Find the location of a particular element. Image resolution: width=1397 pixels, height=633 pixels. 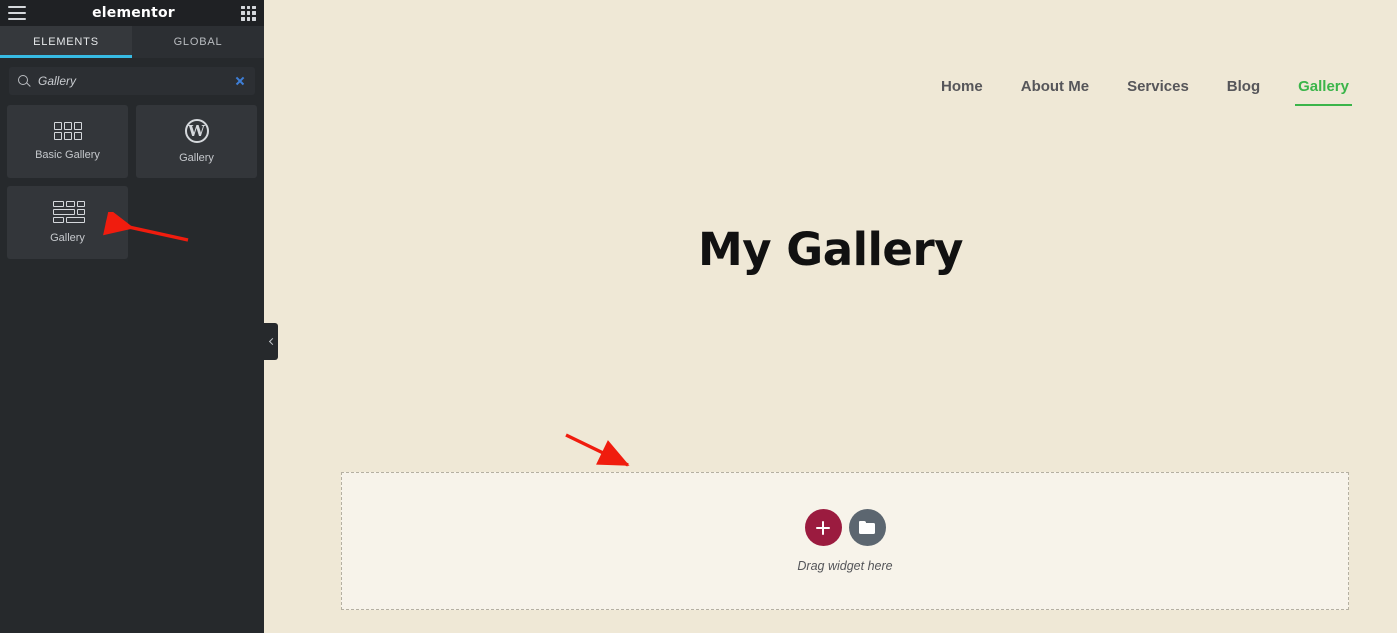

tab-elements: ELEMENTS is located at coordinates (66, 42).